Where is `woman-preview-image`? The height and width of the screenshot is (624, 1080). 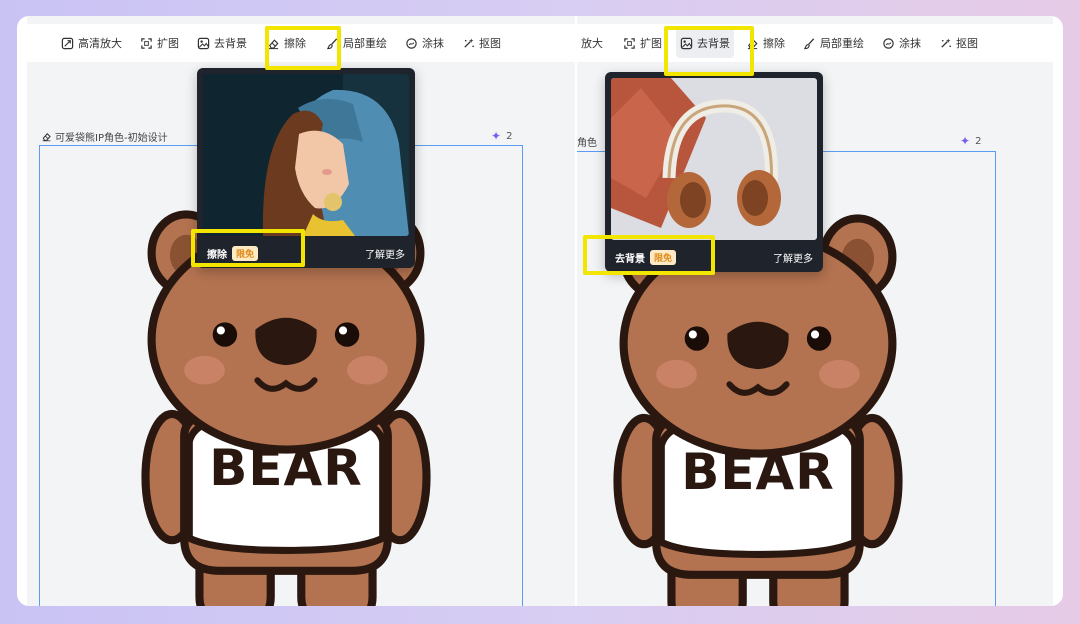 woman-preview-image is located at coordinates (306, 155).